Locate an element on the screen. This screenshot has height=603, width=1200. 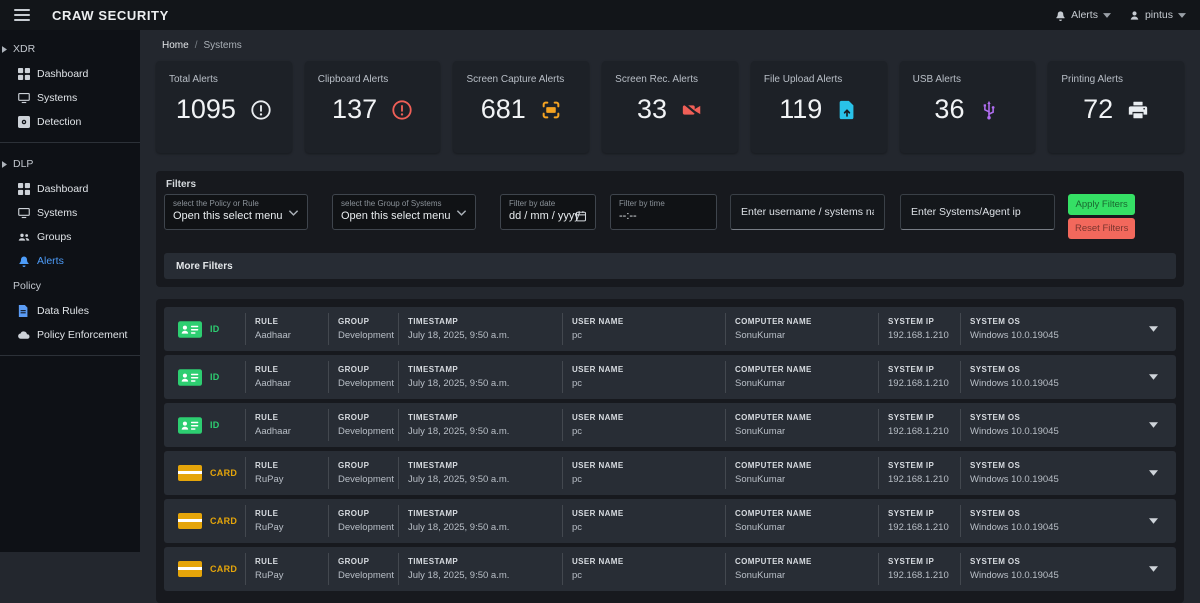
calendar-icon is located at coordinates (581, 216).